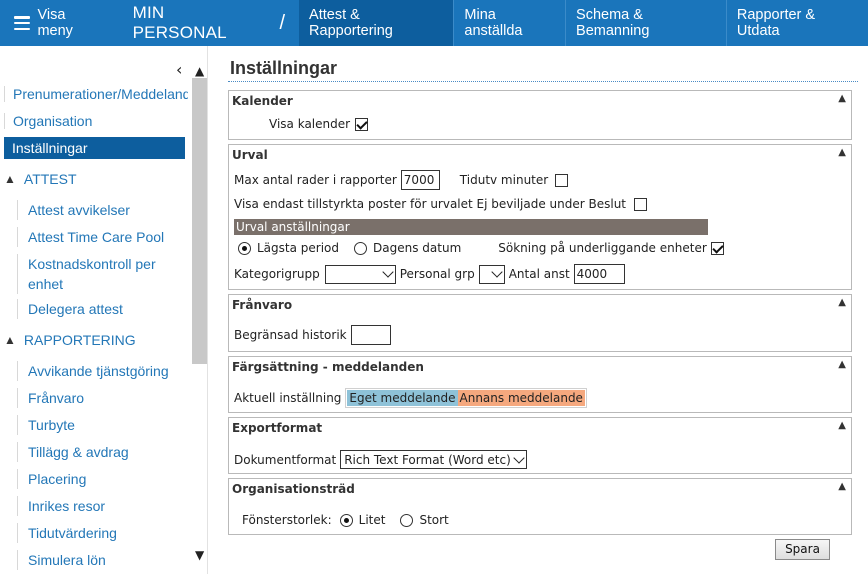 This screenshot has height=574, width=868. Describe the element at coordinates (102, 506) in the screenshot. I see `sidebar-item-inrikes-resor: Inrikes resor` at that location.